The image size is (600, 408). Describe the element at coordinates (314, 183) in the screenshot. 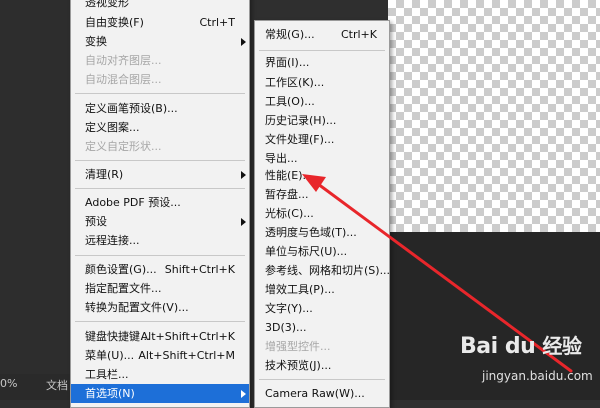

I see `arrow-head-icon` at that location.